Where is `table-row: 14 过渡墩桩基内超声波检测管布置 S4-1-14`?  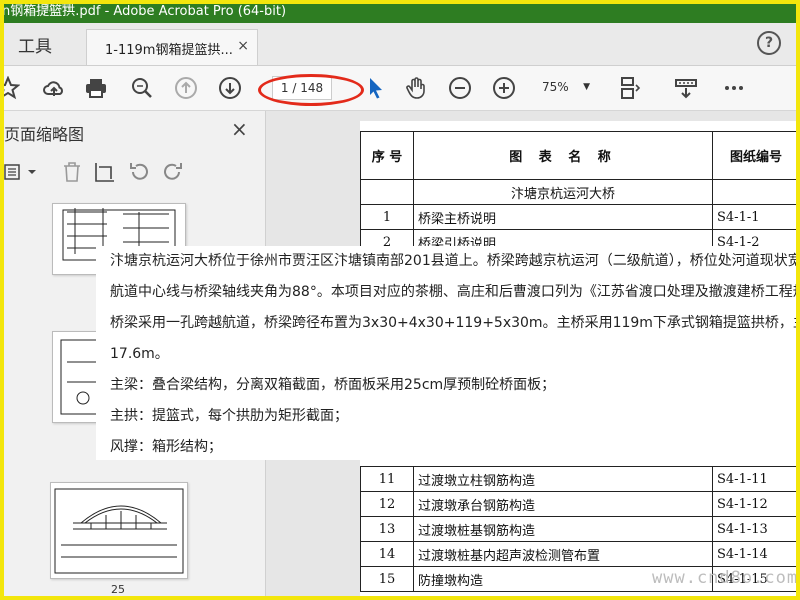
table-row: 14 过渡墩桩基内超声波检测管布置 S4-1-14 is located at coordinates (580, 554).